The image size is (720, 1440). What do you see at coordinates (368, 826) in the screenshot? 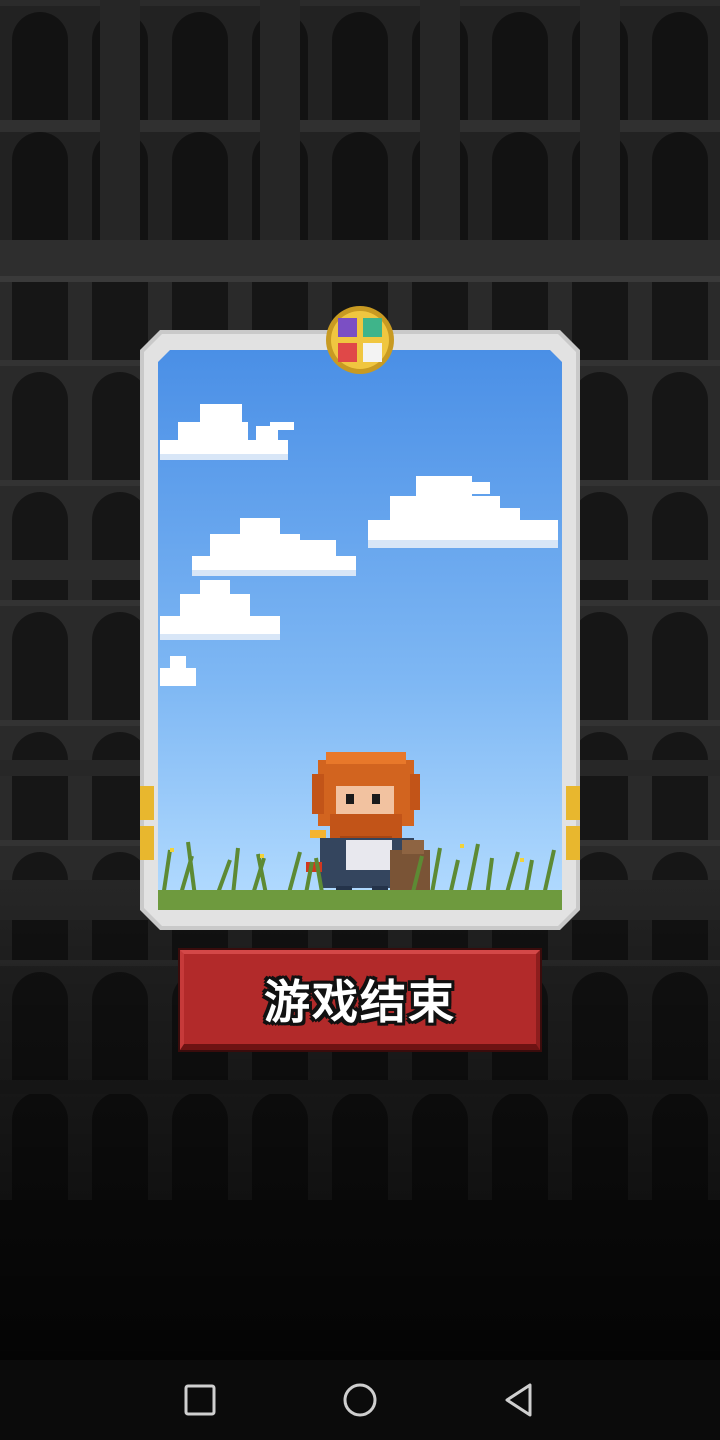
I see `pixel-hero-character` at bounding box center [368, 826].